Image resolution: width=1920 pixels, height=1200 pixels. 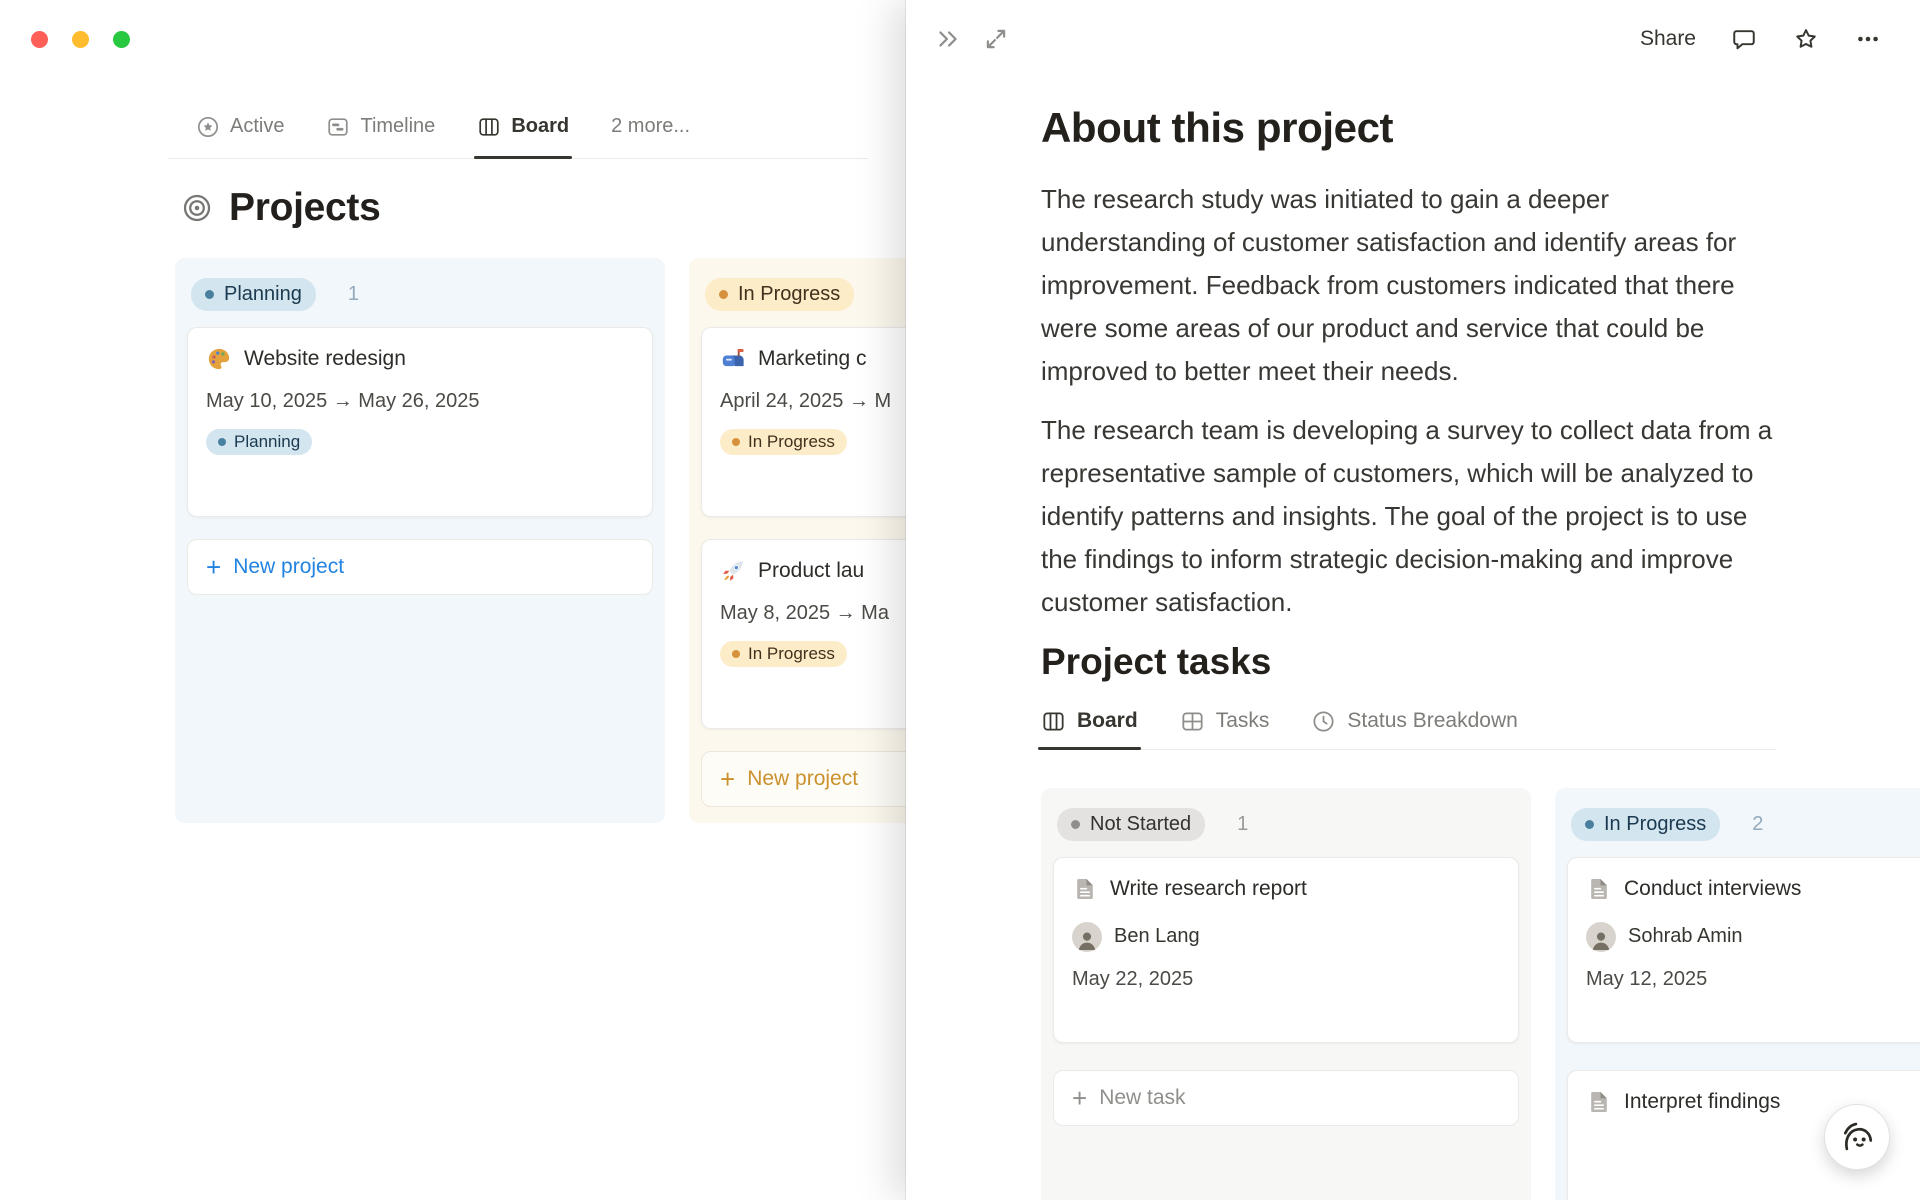 I want to click on tab-label: Active, so click(x=257, y=126).